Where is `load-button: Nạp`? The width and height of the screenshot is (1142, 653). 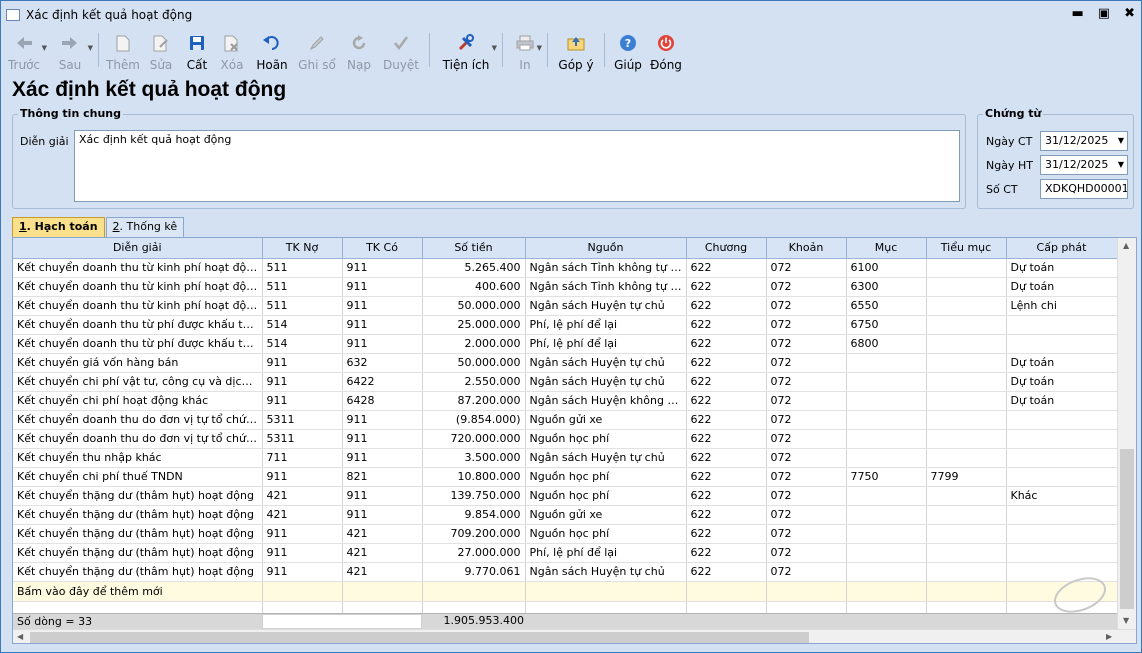 load-button: Nạp is located at coordinates (359, 51).